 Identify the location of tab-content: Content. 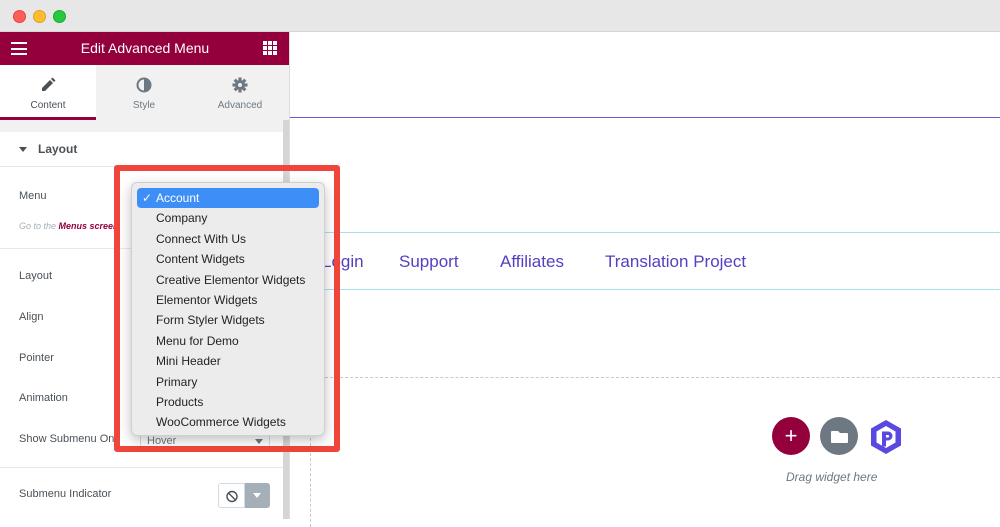
(48, 92).